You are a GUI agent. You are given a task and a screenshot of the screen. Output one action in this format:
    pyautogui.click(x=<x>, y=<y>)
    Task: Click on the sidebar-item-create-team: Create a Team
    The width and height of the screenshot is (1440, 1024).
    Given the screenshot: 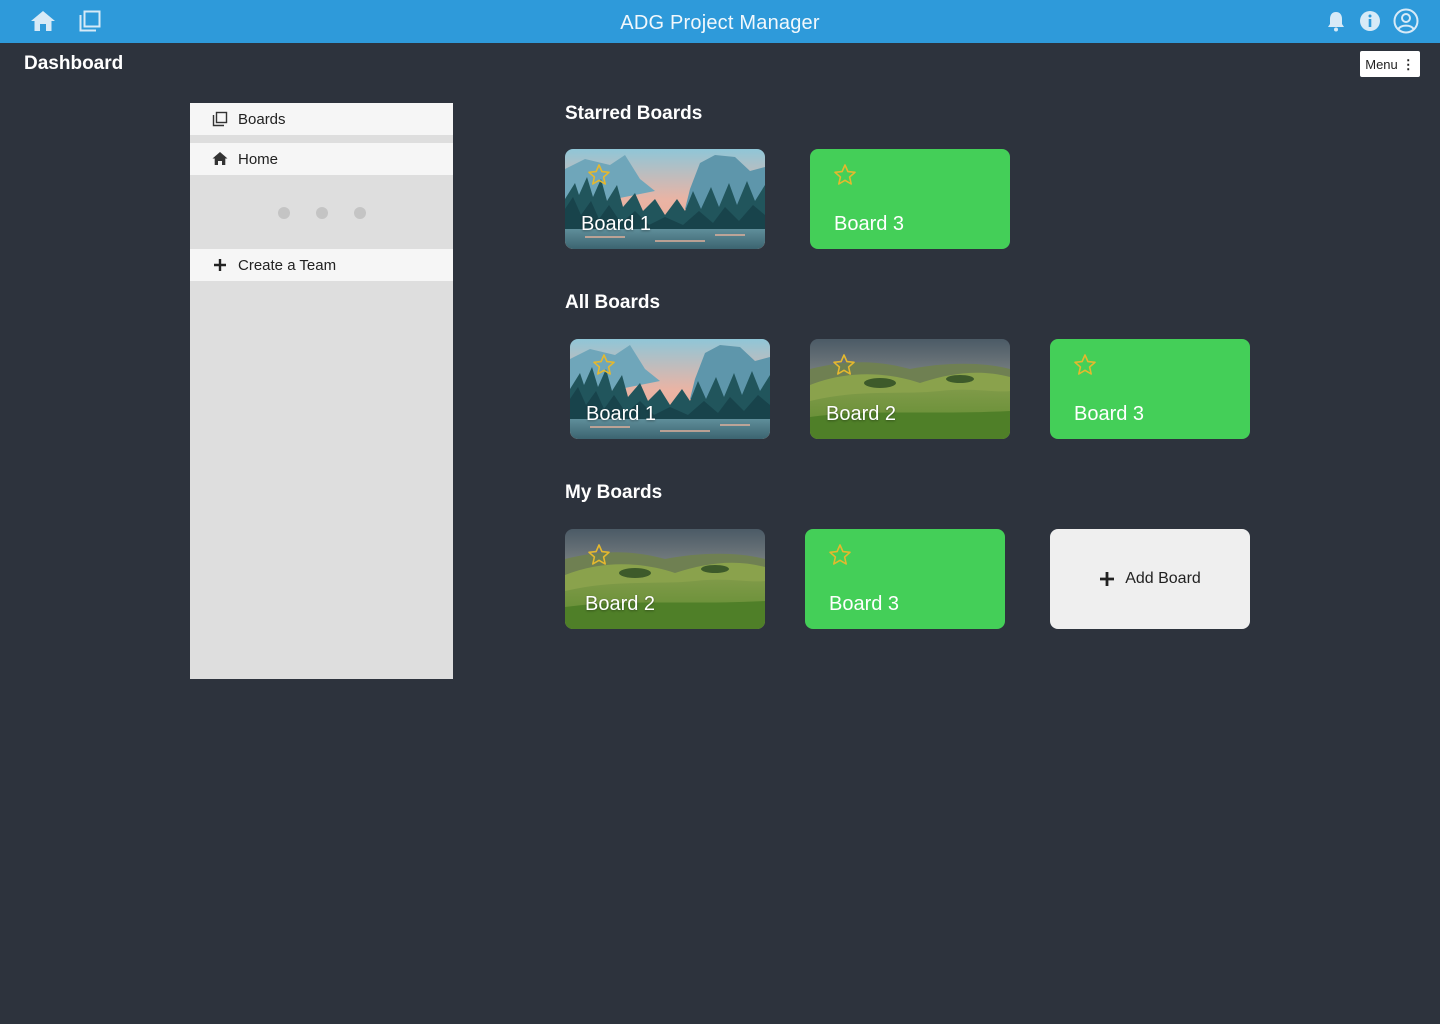 What is the action you would take?
    pyautogui.click(x=321, y=265)
    